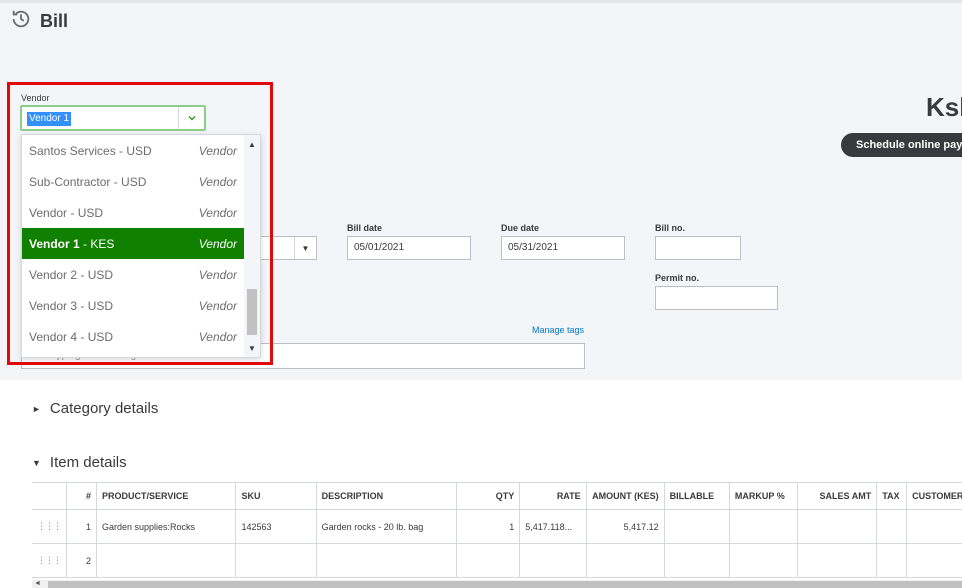 The image size is (962, 588). What do you see at coordinates (944, 107) in the screenshot?
I see `balance-due-amount: Ksh` at bounding box center [944, 107].